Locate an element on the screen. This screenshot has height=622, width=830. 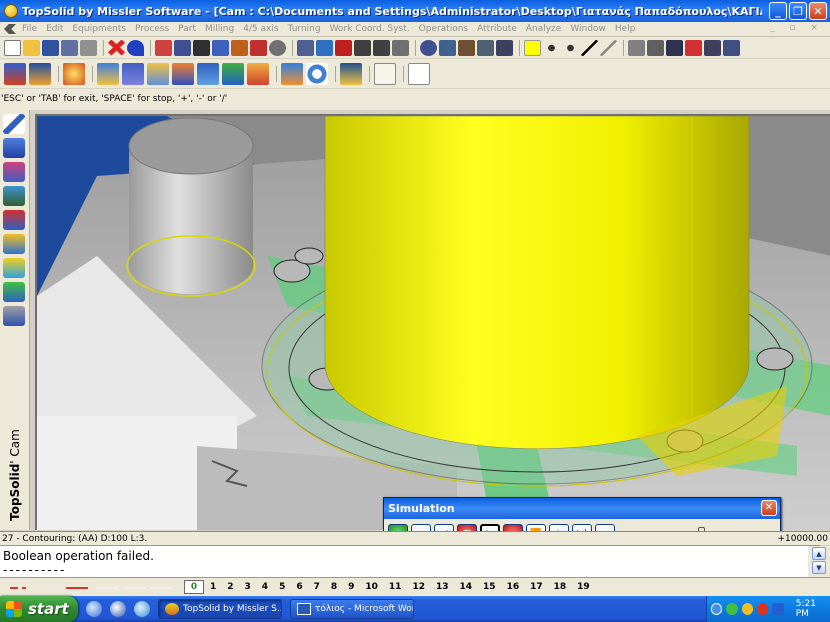
mold-icon is located at coordinates (14, 268).